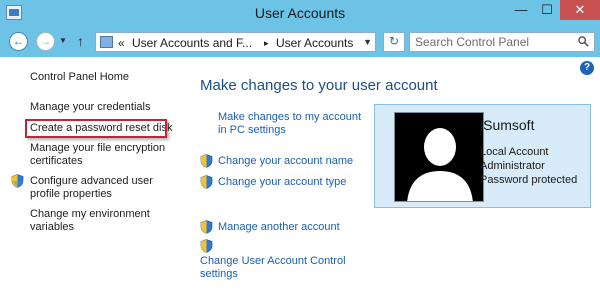  What do you see at coordinates (279, 227) in the screenshot?
I see `manage-another-account-link: Manage another account` at bounding box center [279, 227].